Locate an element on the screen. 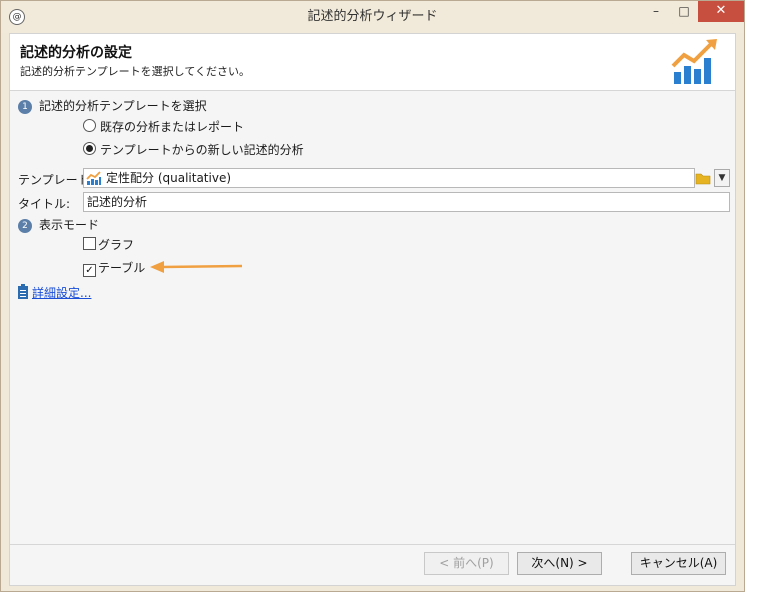  maximize-button: □ is located at coordinates (684, 11).